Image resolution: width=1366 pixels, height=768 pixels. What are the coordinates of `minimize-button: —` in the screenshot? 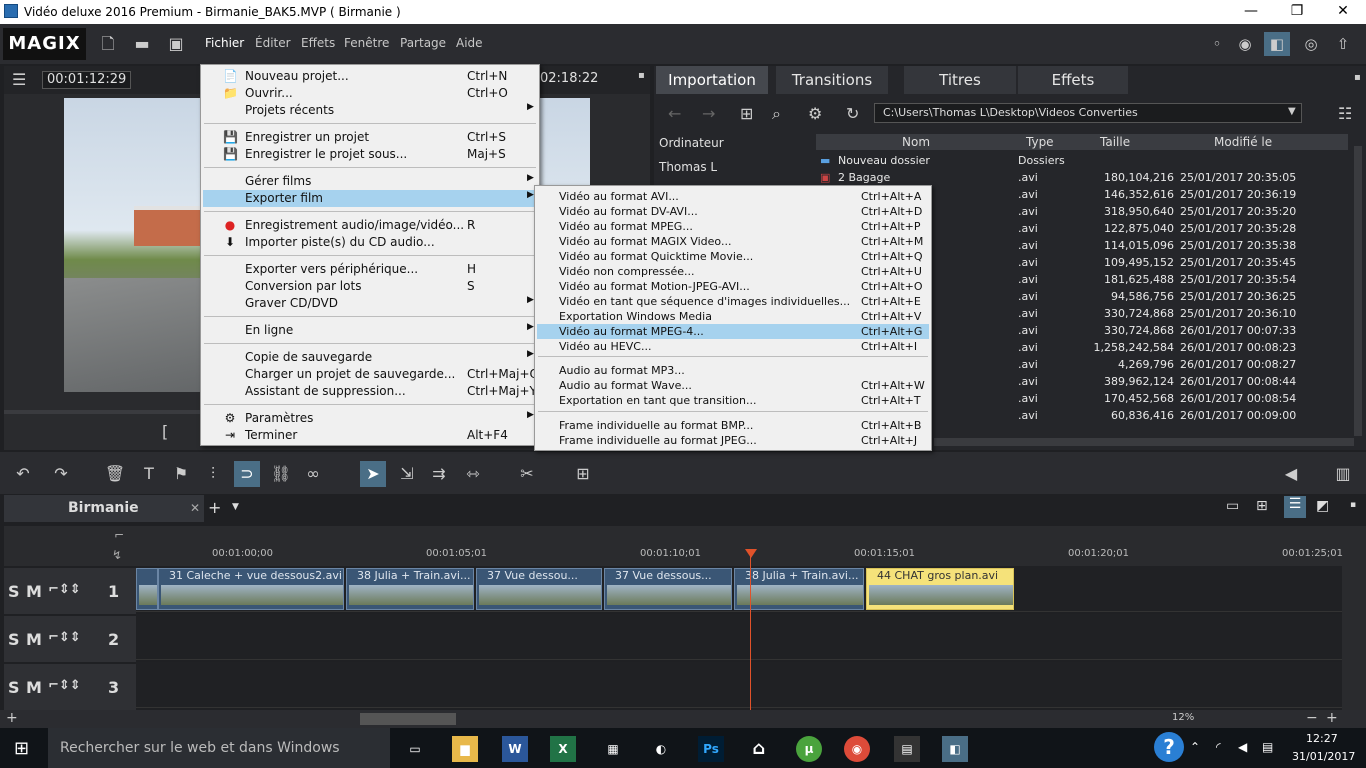 It's located at (1251, 12).